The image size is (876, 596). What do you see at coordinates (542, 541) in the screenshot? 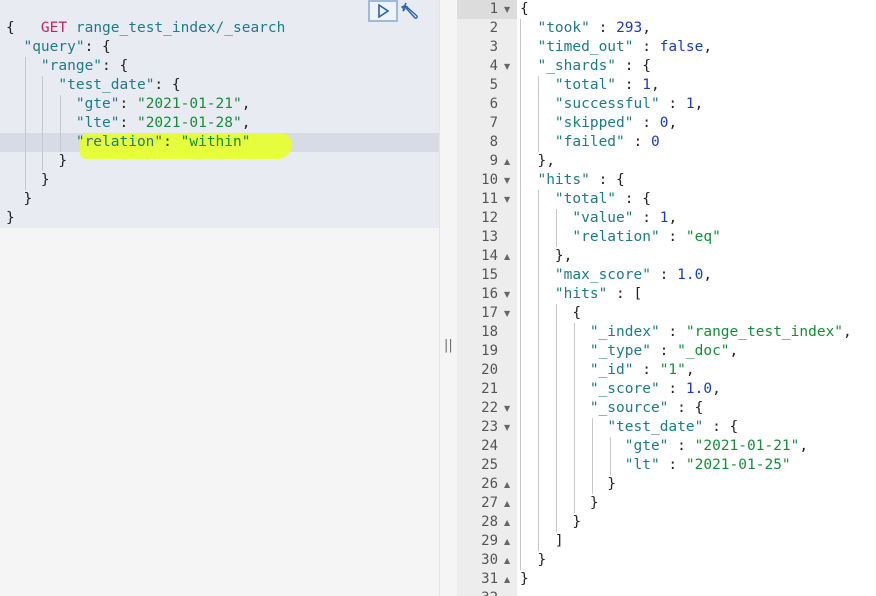
I see `response-line: ]` at bounding box center [542, 541].